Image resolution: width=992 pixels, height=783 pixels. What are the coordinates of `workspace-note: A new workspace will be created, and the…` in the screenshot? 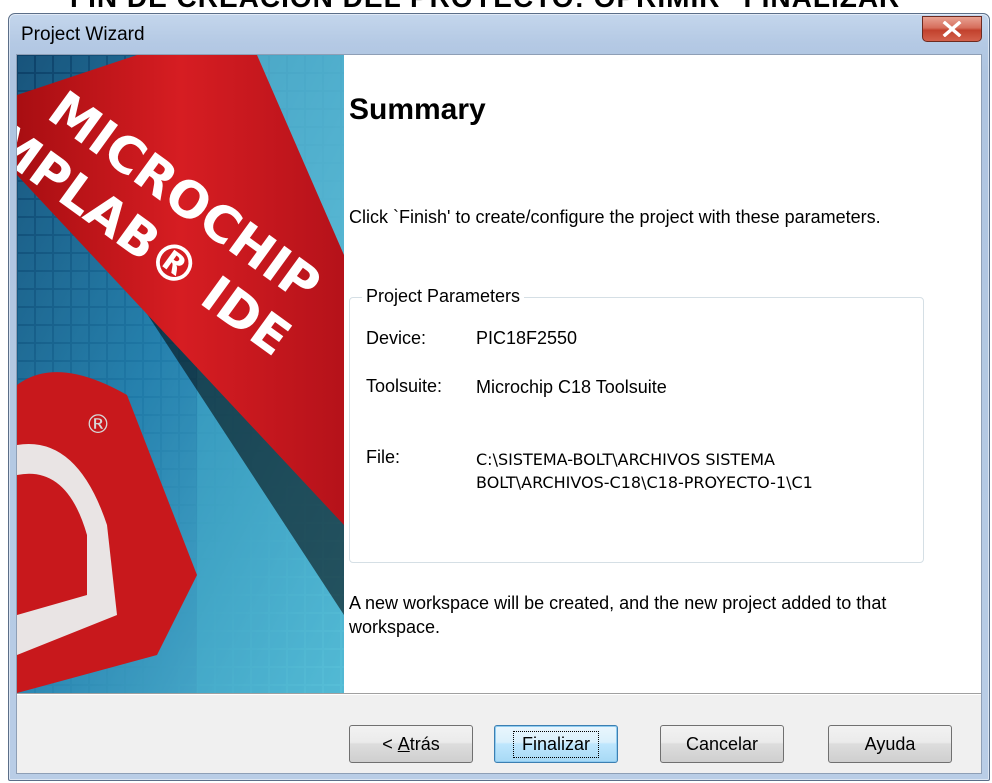 It's located at (618, 615).